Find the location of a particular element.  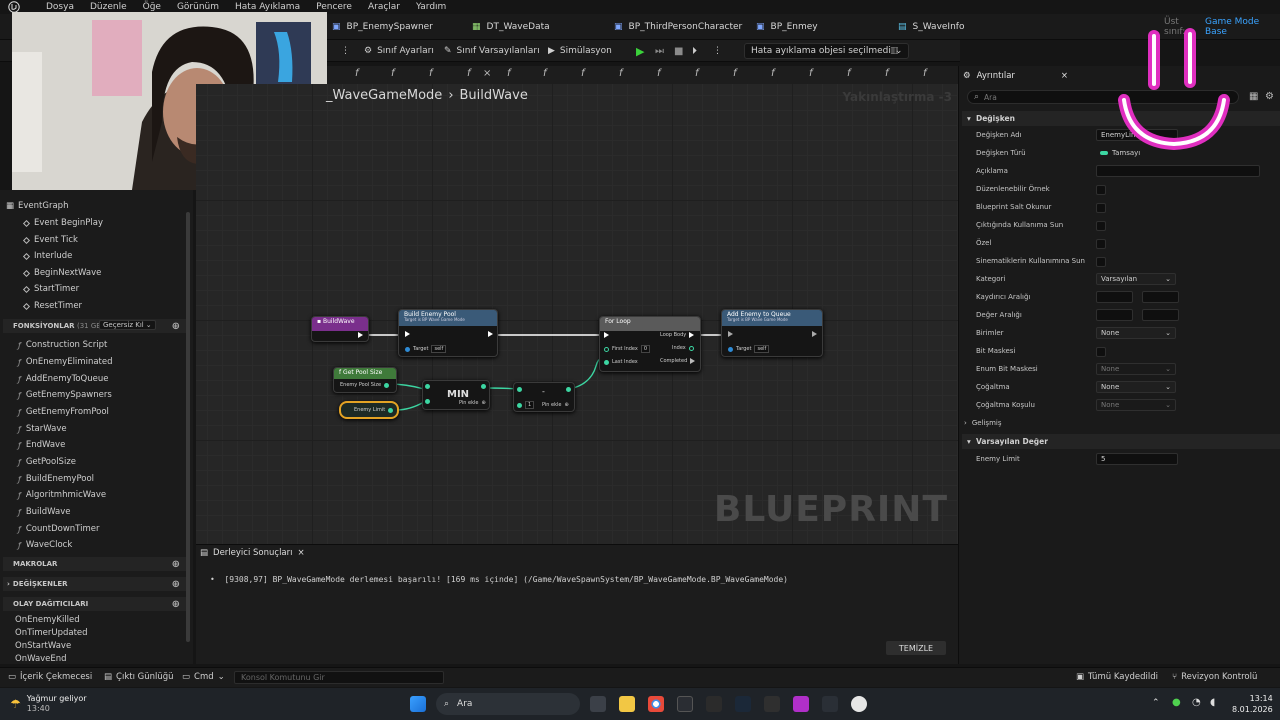

functions-section: FONKSİYONLAR (31 GEÇER Geçersiz Kıl ⌄ ⊕ is located at coordinates (94, 326).